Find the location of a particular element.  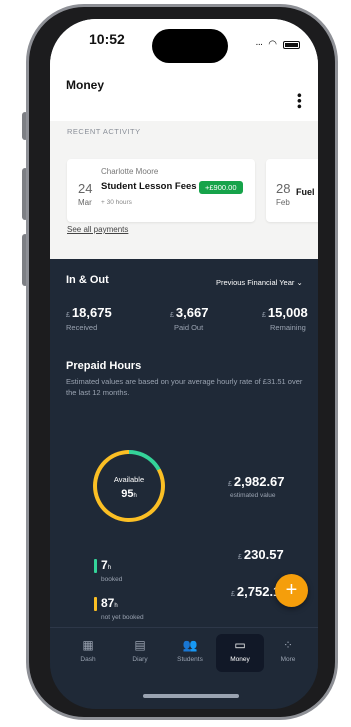

estimated-value-amount: £2,982.67 is located at coordinates (256, 481).